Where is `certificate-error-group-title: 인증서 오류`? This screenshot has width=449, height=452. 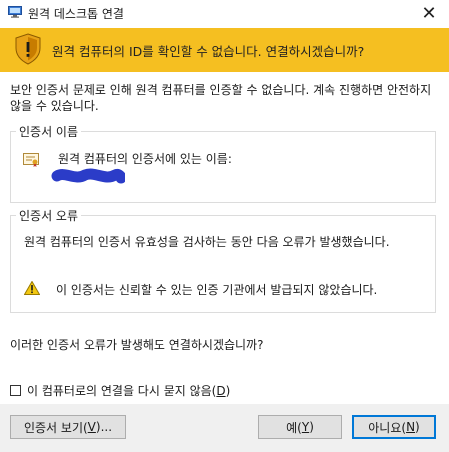
certificate-error-group-title: 인증서 오류 is located at coordinates (49, 215).